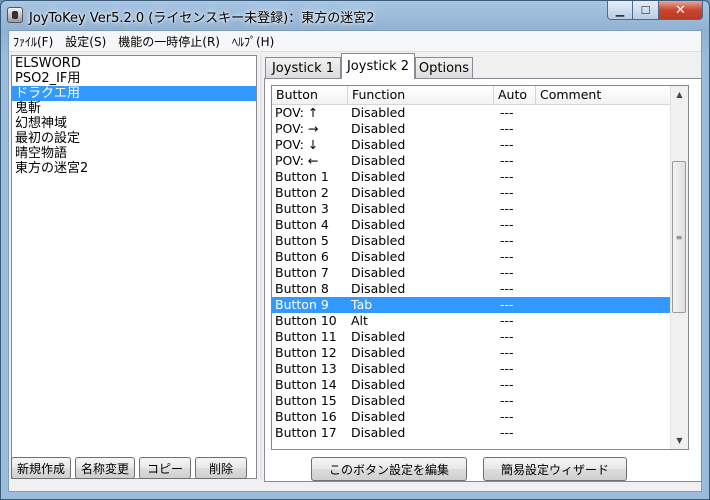 The width and height of the screenshot is (710, 500). Describe the element at coordinates (472, 241) in the screenshot. I see `table-row: Button 5 Disabled ---` at that location.